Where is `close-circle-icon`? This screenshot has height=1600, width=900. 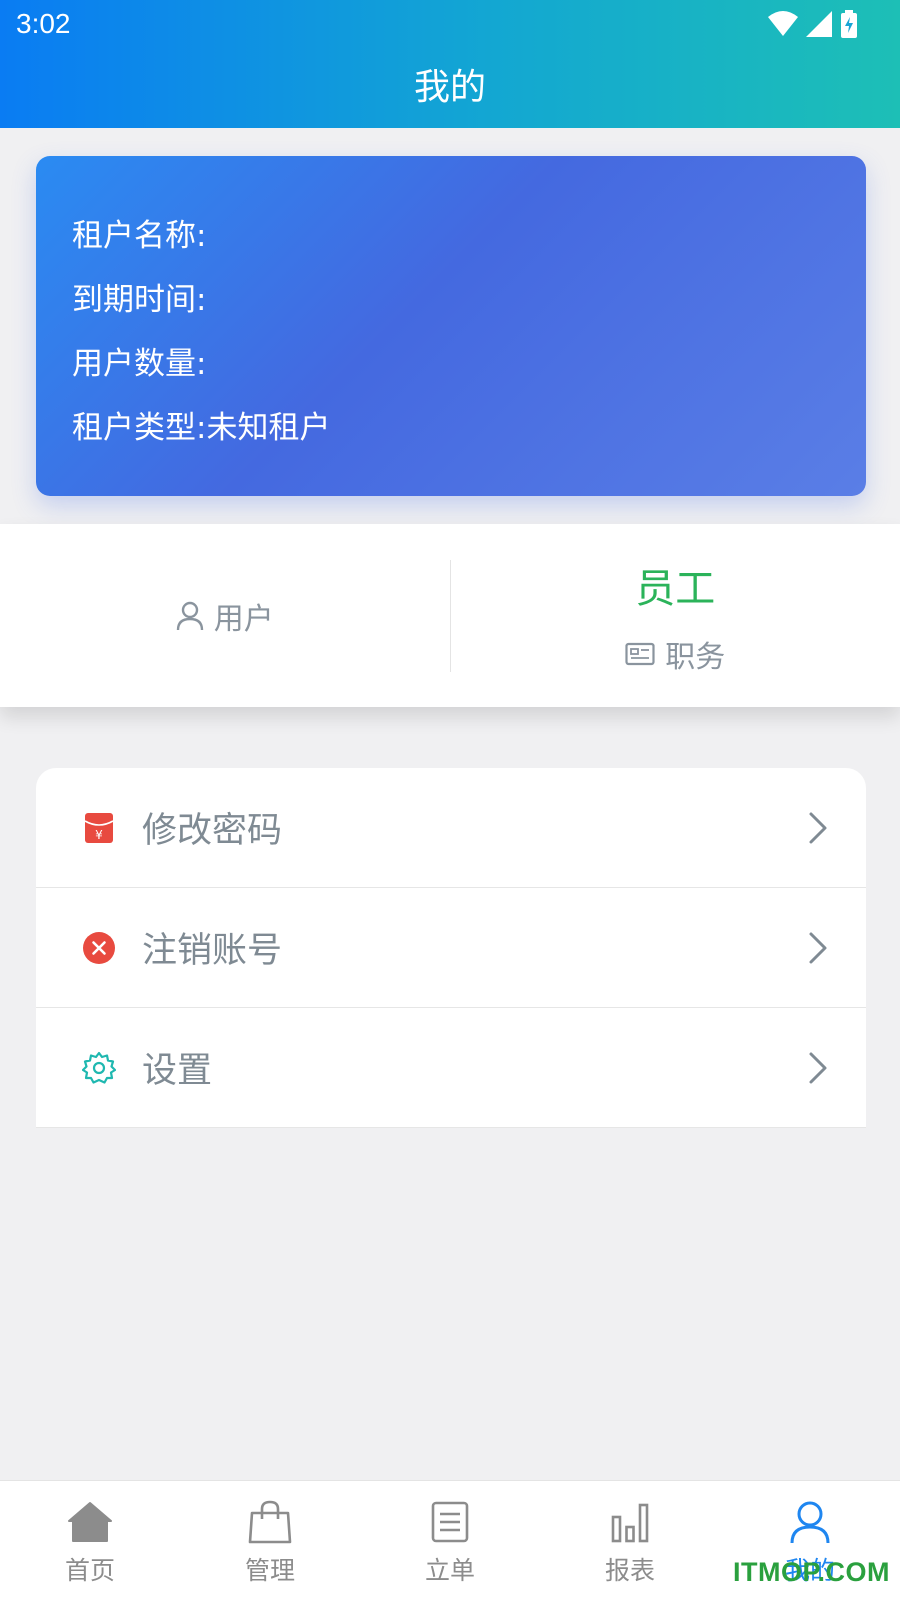
close-circle-icon is located at coordinates (99, 948).